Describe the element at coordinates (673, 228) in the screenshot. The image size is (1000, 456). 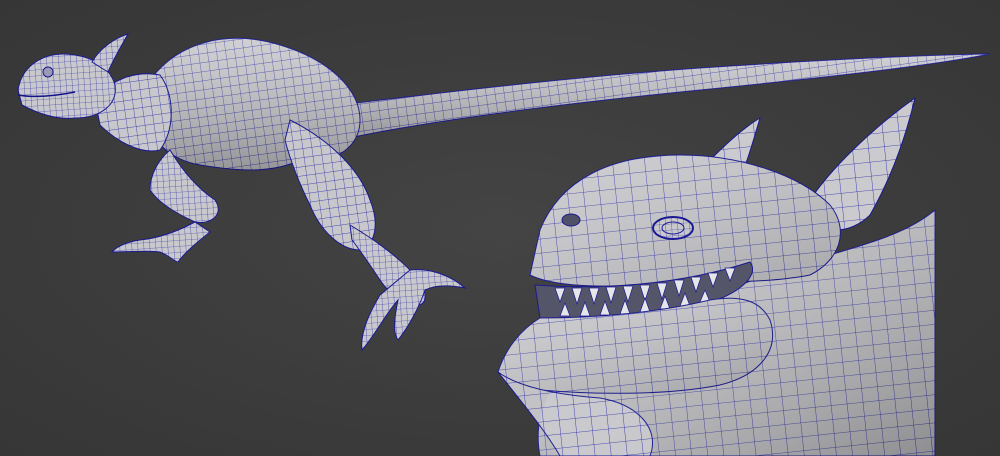
I see `eye` at that location.